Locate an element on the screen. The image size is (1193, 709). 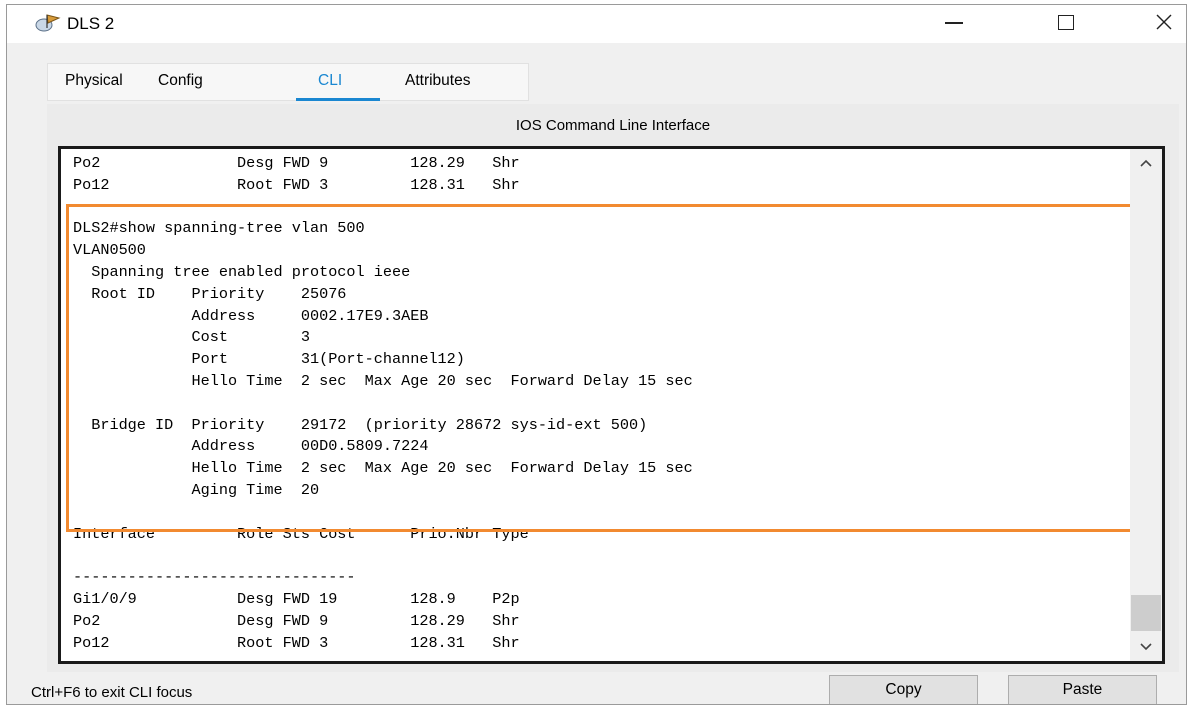
maximize-button is located at coordinates (1066, 22).